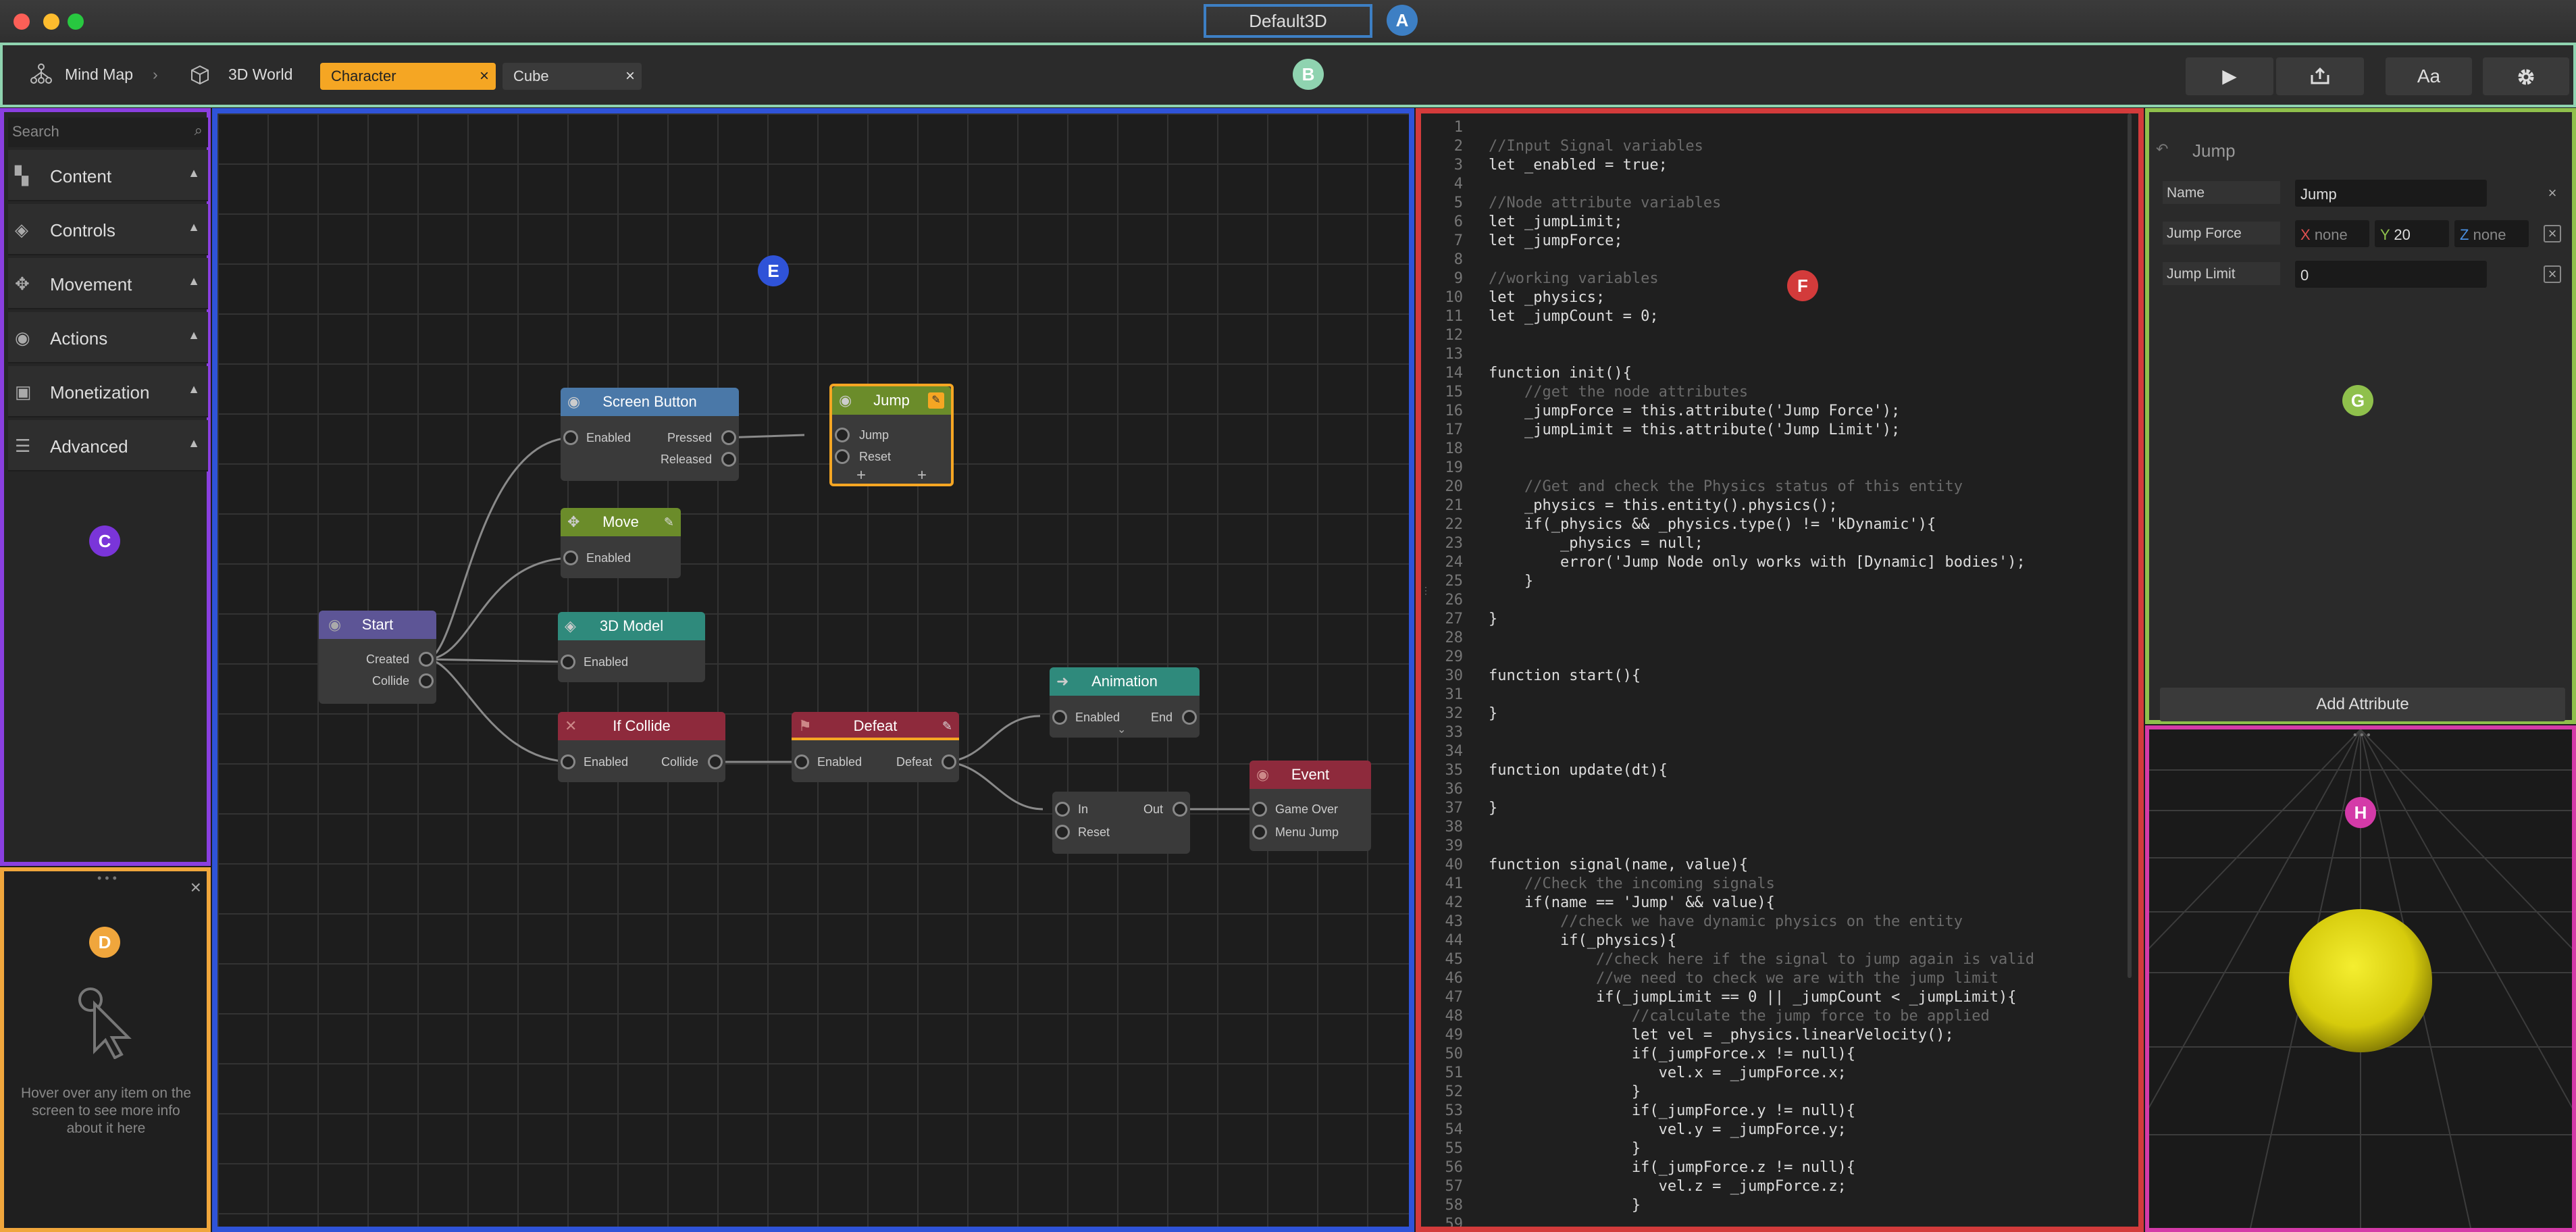 Image resolution: width=2576 pixels, height=1232 pixels. What do you see at coordinates (1596, 543) in the screenshot?
I see `code-line: _physics = null;` at bounding box center [1596, 543].